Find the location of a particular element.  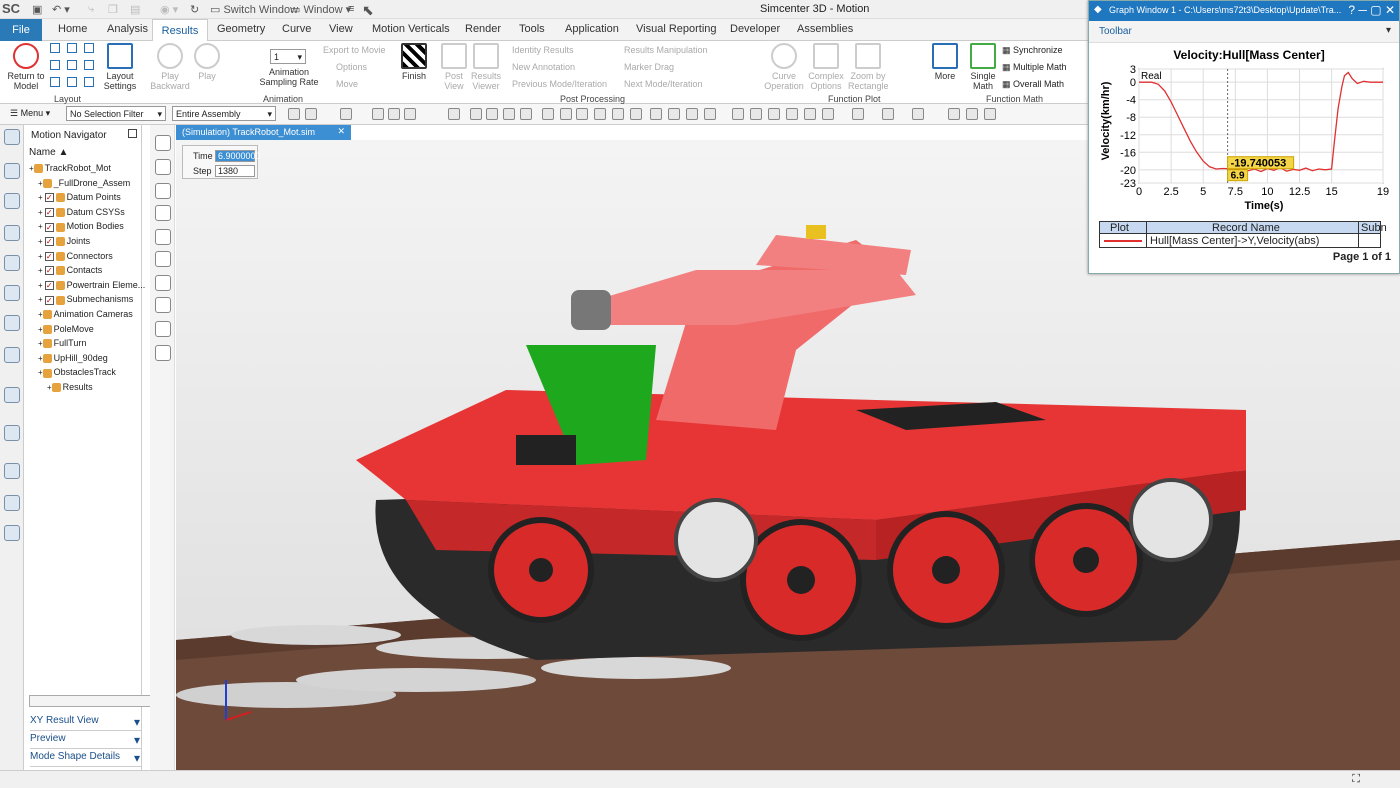

save-icon: ▣ is located at coordinates (37, 9).